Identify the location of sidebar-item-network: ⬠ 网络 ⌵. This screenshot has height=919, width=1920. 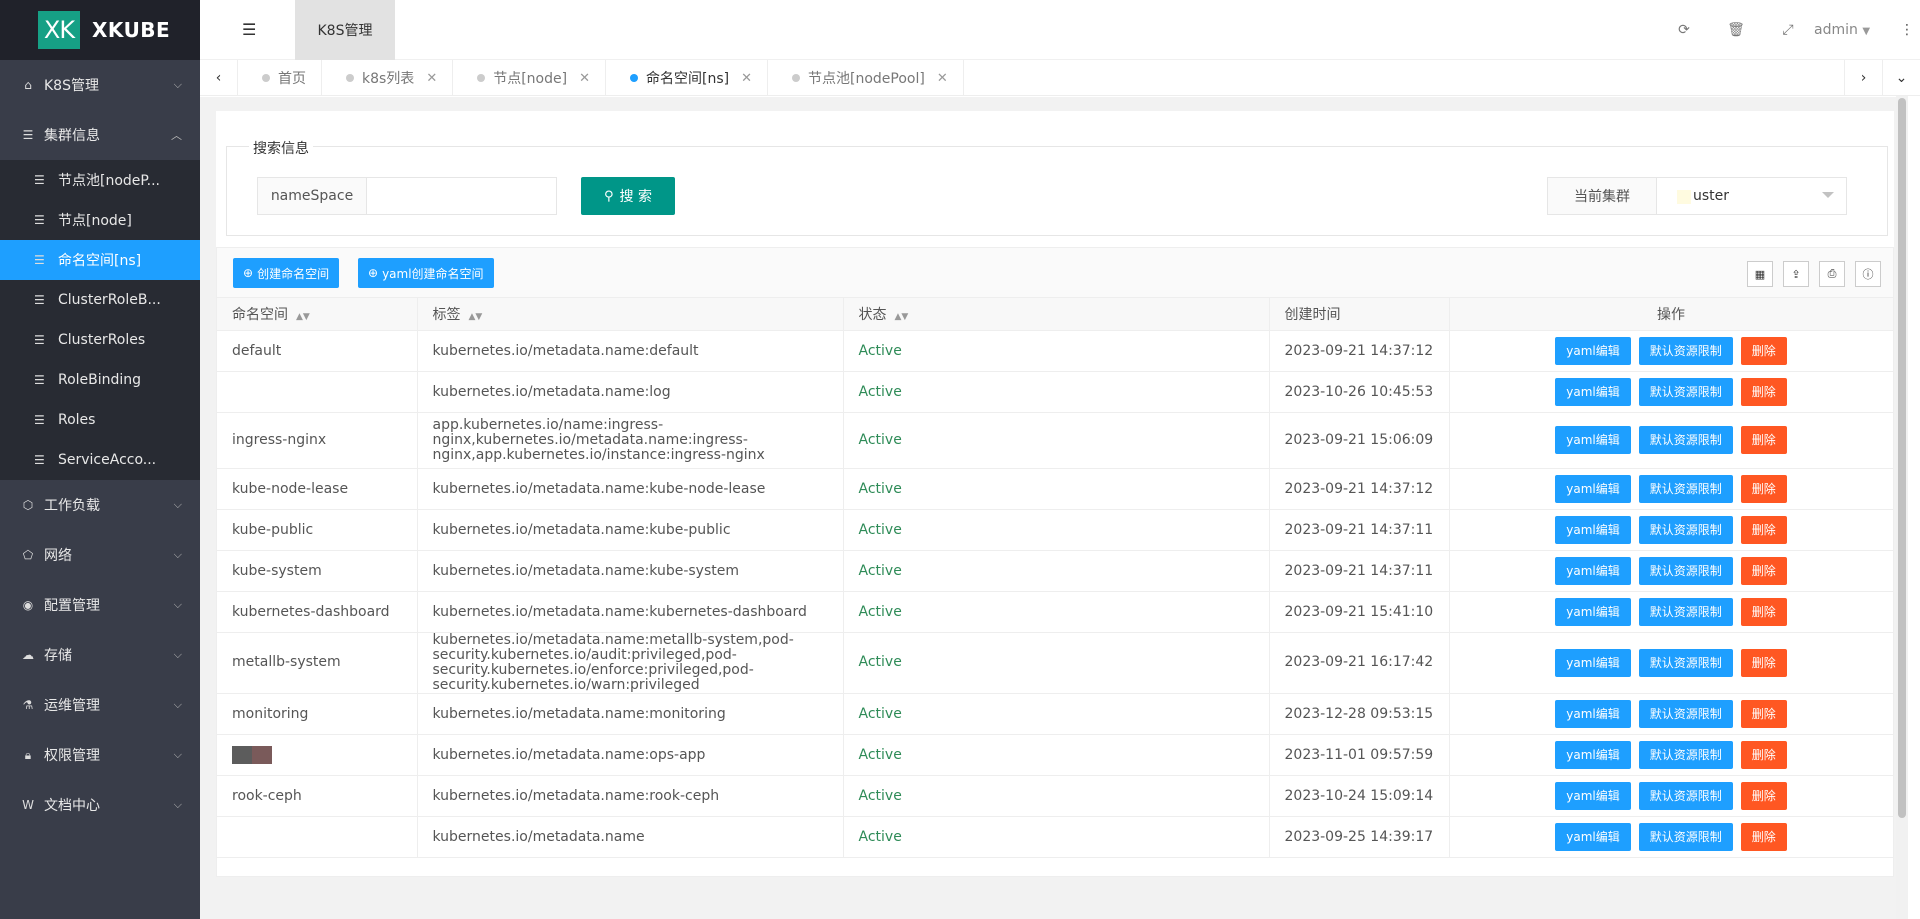
(100, 555).